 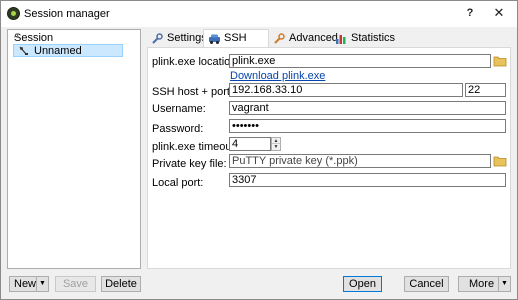 I want to click on more-button: More ▼, so click(x=484, y=284).